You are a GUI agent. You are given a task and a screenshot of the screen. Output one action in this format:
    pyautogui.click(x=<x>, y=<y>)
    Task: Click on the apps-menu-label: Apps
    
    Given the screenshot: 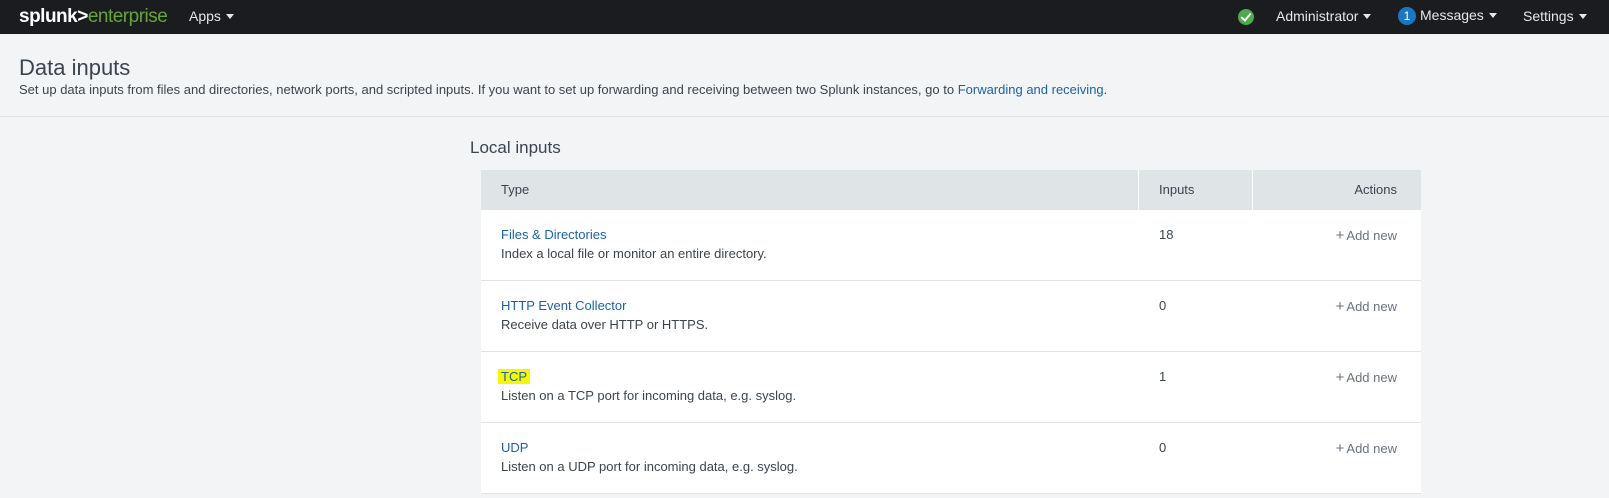 What is the action you would take?
    pyautogui.click(x=205, y=16)
    